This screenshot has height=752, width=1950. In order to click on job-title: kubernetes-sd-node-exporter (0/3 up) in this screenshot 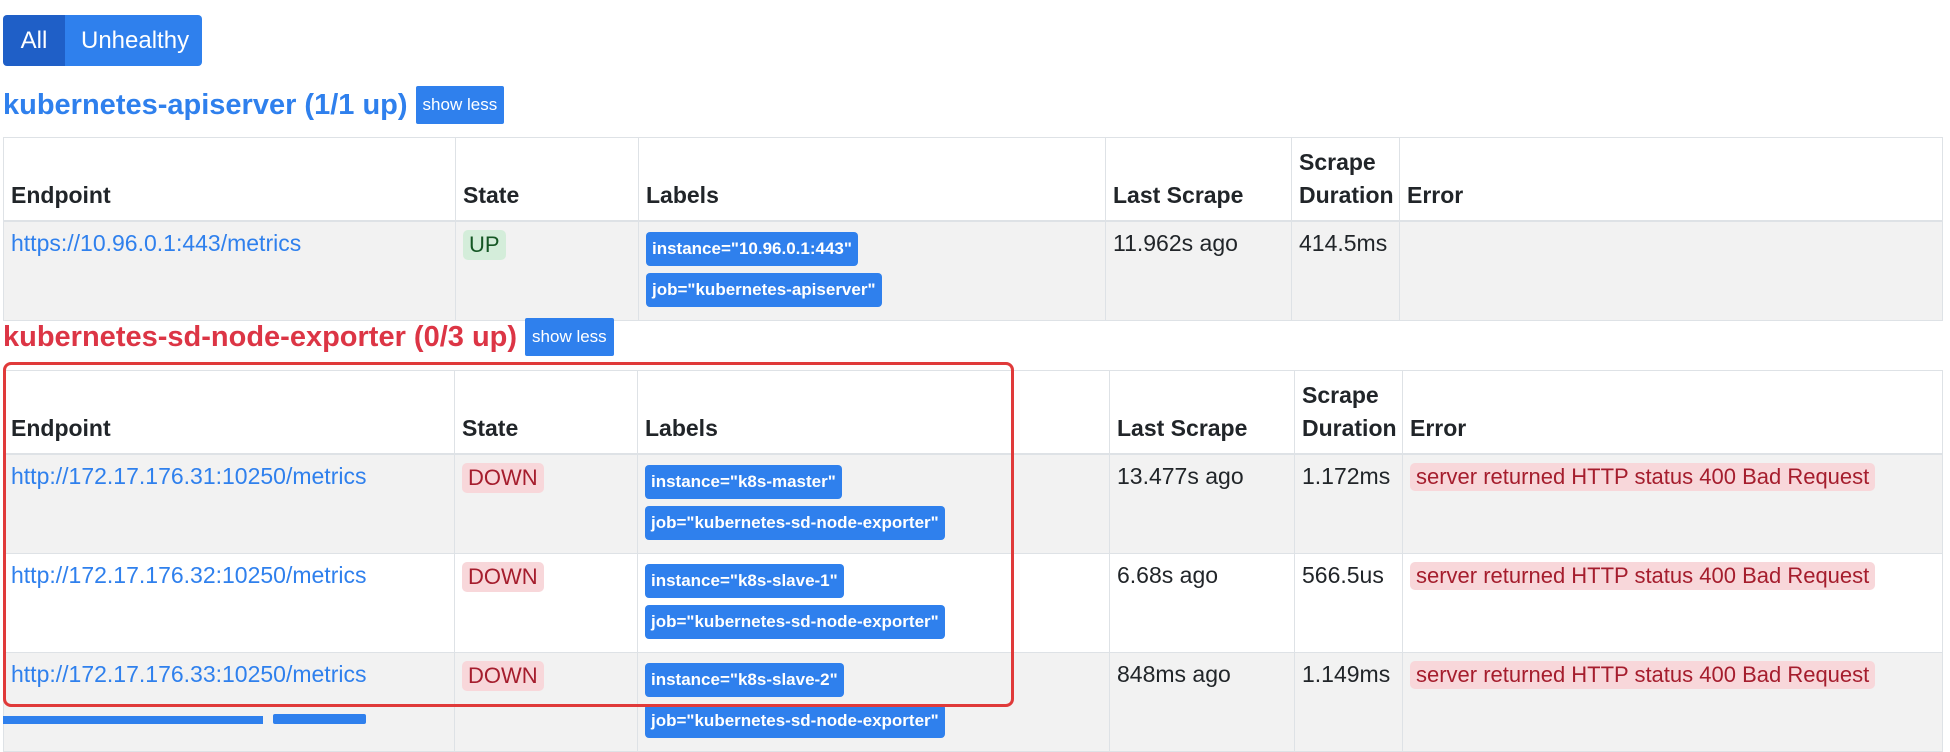, I will do `click(260, 337)`.